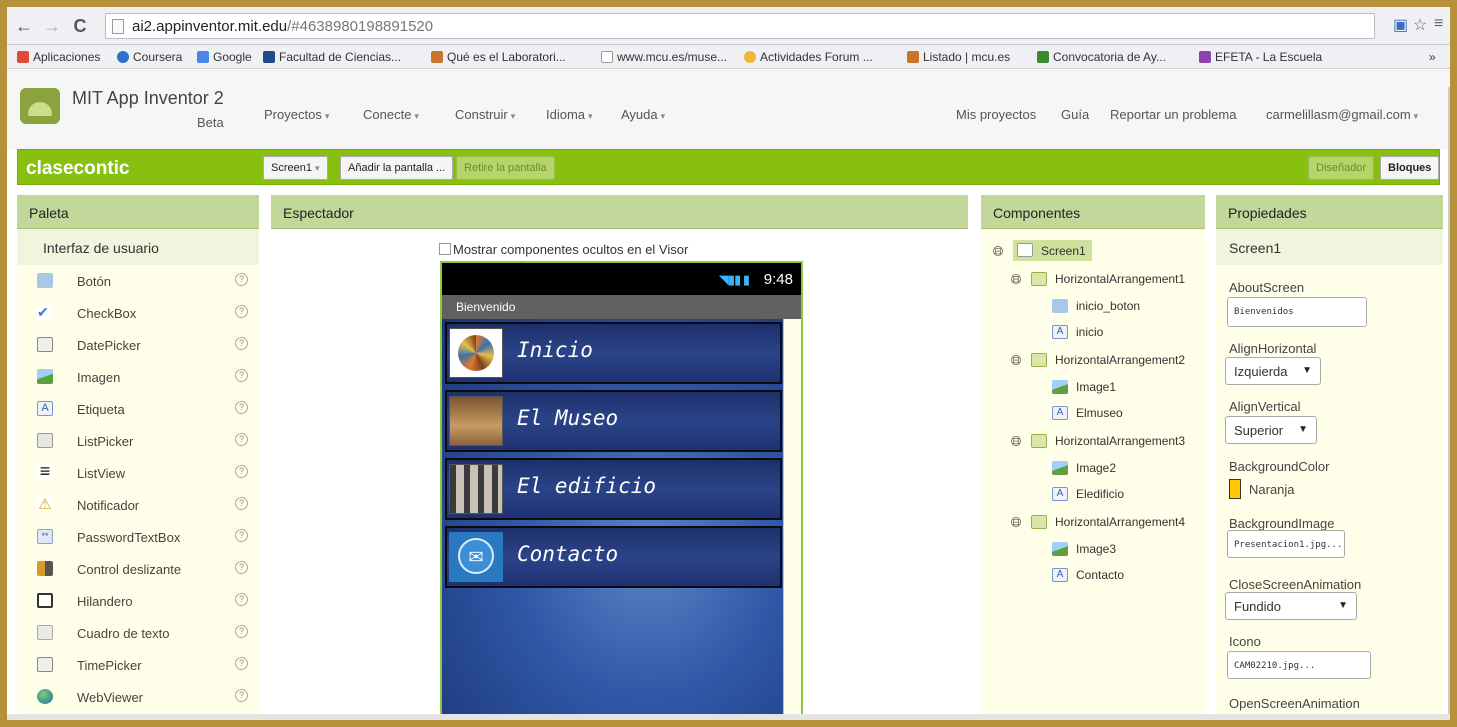  I want to click on cv-icon, so click(269, 57).